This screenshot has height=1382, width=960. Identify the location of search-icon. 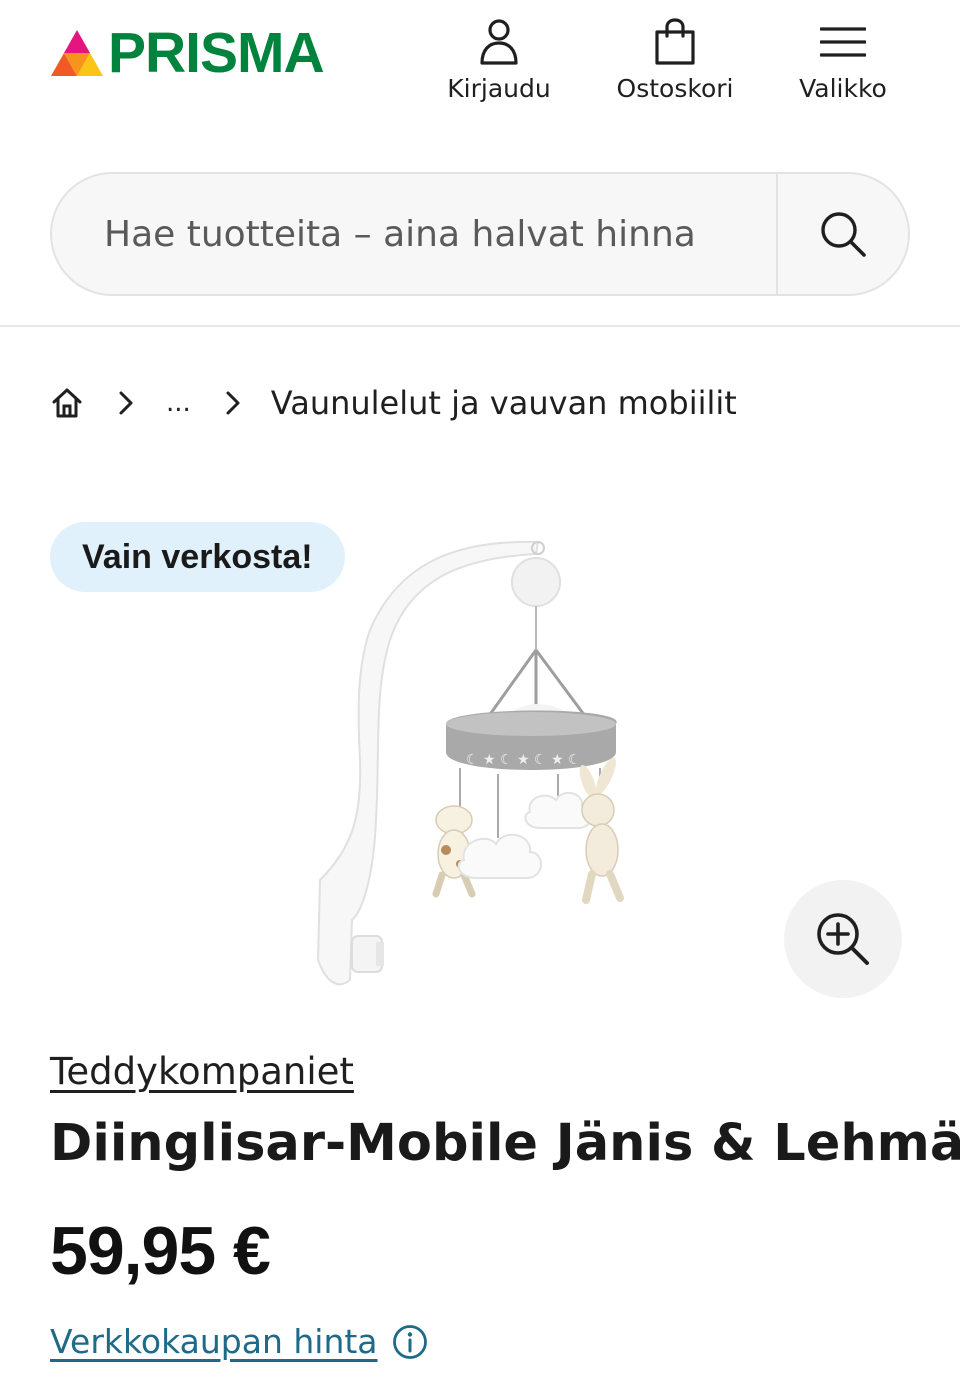
(843, 234).